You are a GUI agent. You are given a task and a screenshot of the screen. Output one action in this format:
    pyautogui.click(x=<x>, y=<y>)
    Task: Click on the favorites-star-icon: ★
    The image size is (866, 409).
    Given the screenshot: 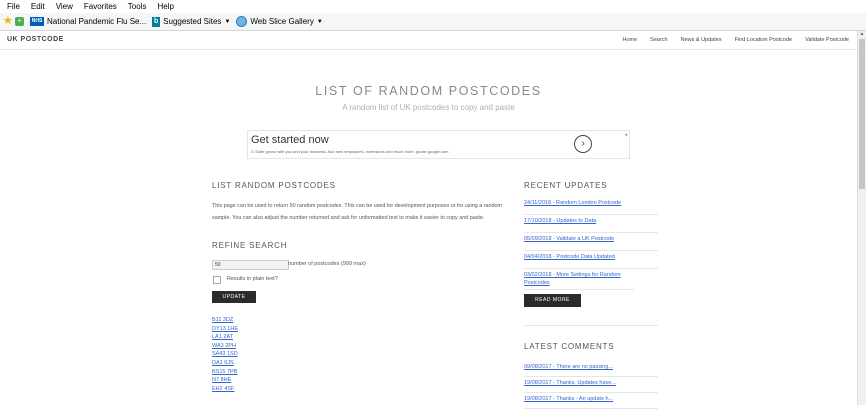 What is the action you would take?
    pyautogui.click(x=8, y=21)
    